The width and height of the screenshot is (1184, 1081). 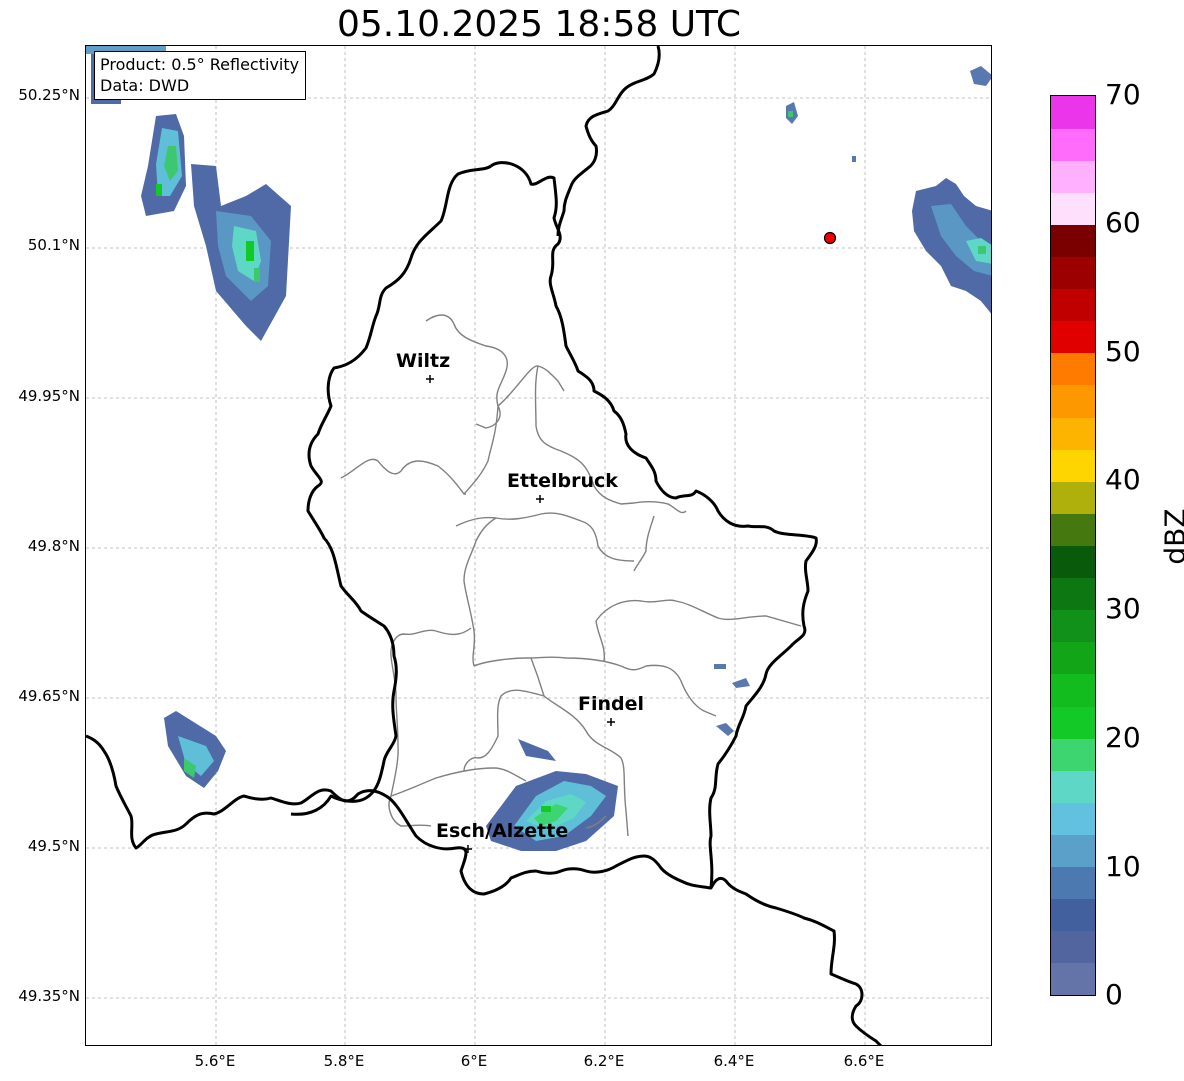 I want to click on city-label-ettelbruck: Ettelbruck, so click(x=562, y=481).